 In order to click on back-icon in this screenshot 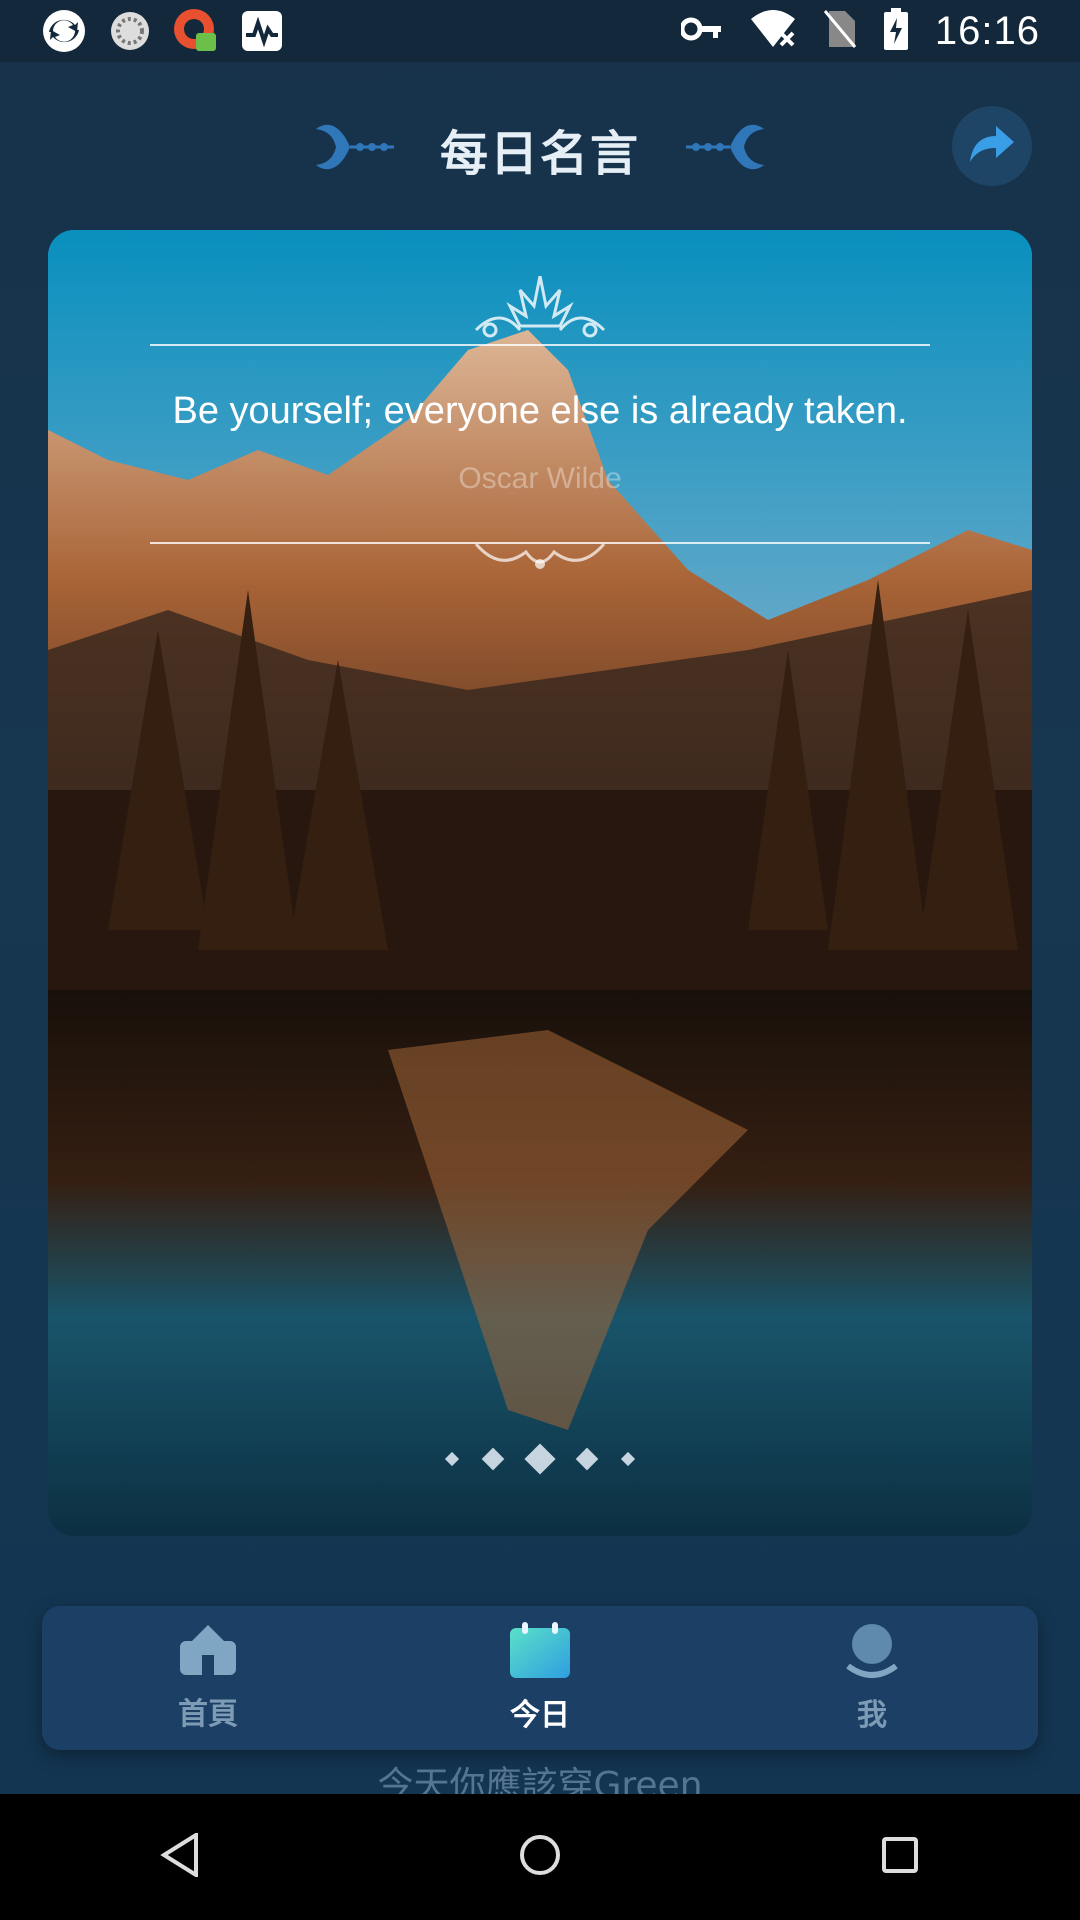, I will do `click(180, 1856)`.